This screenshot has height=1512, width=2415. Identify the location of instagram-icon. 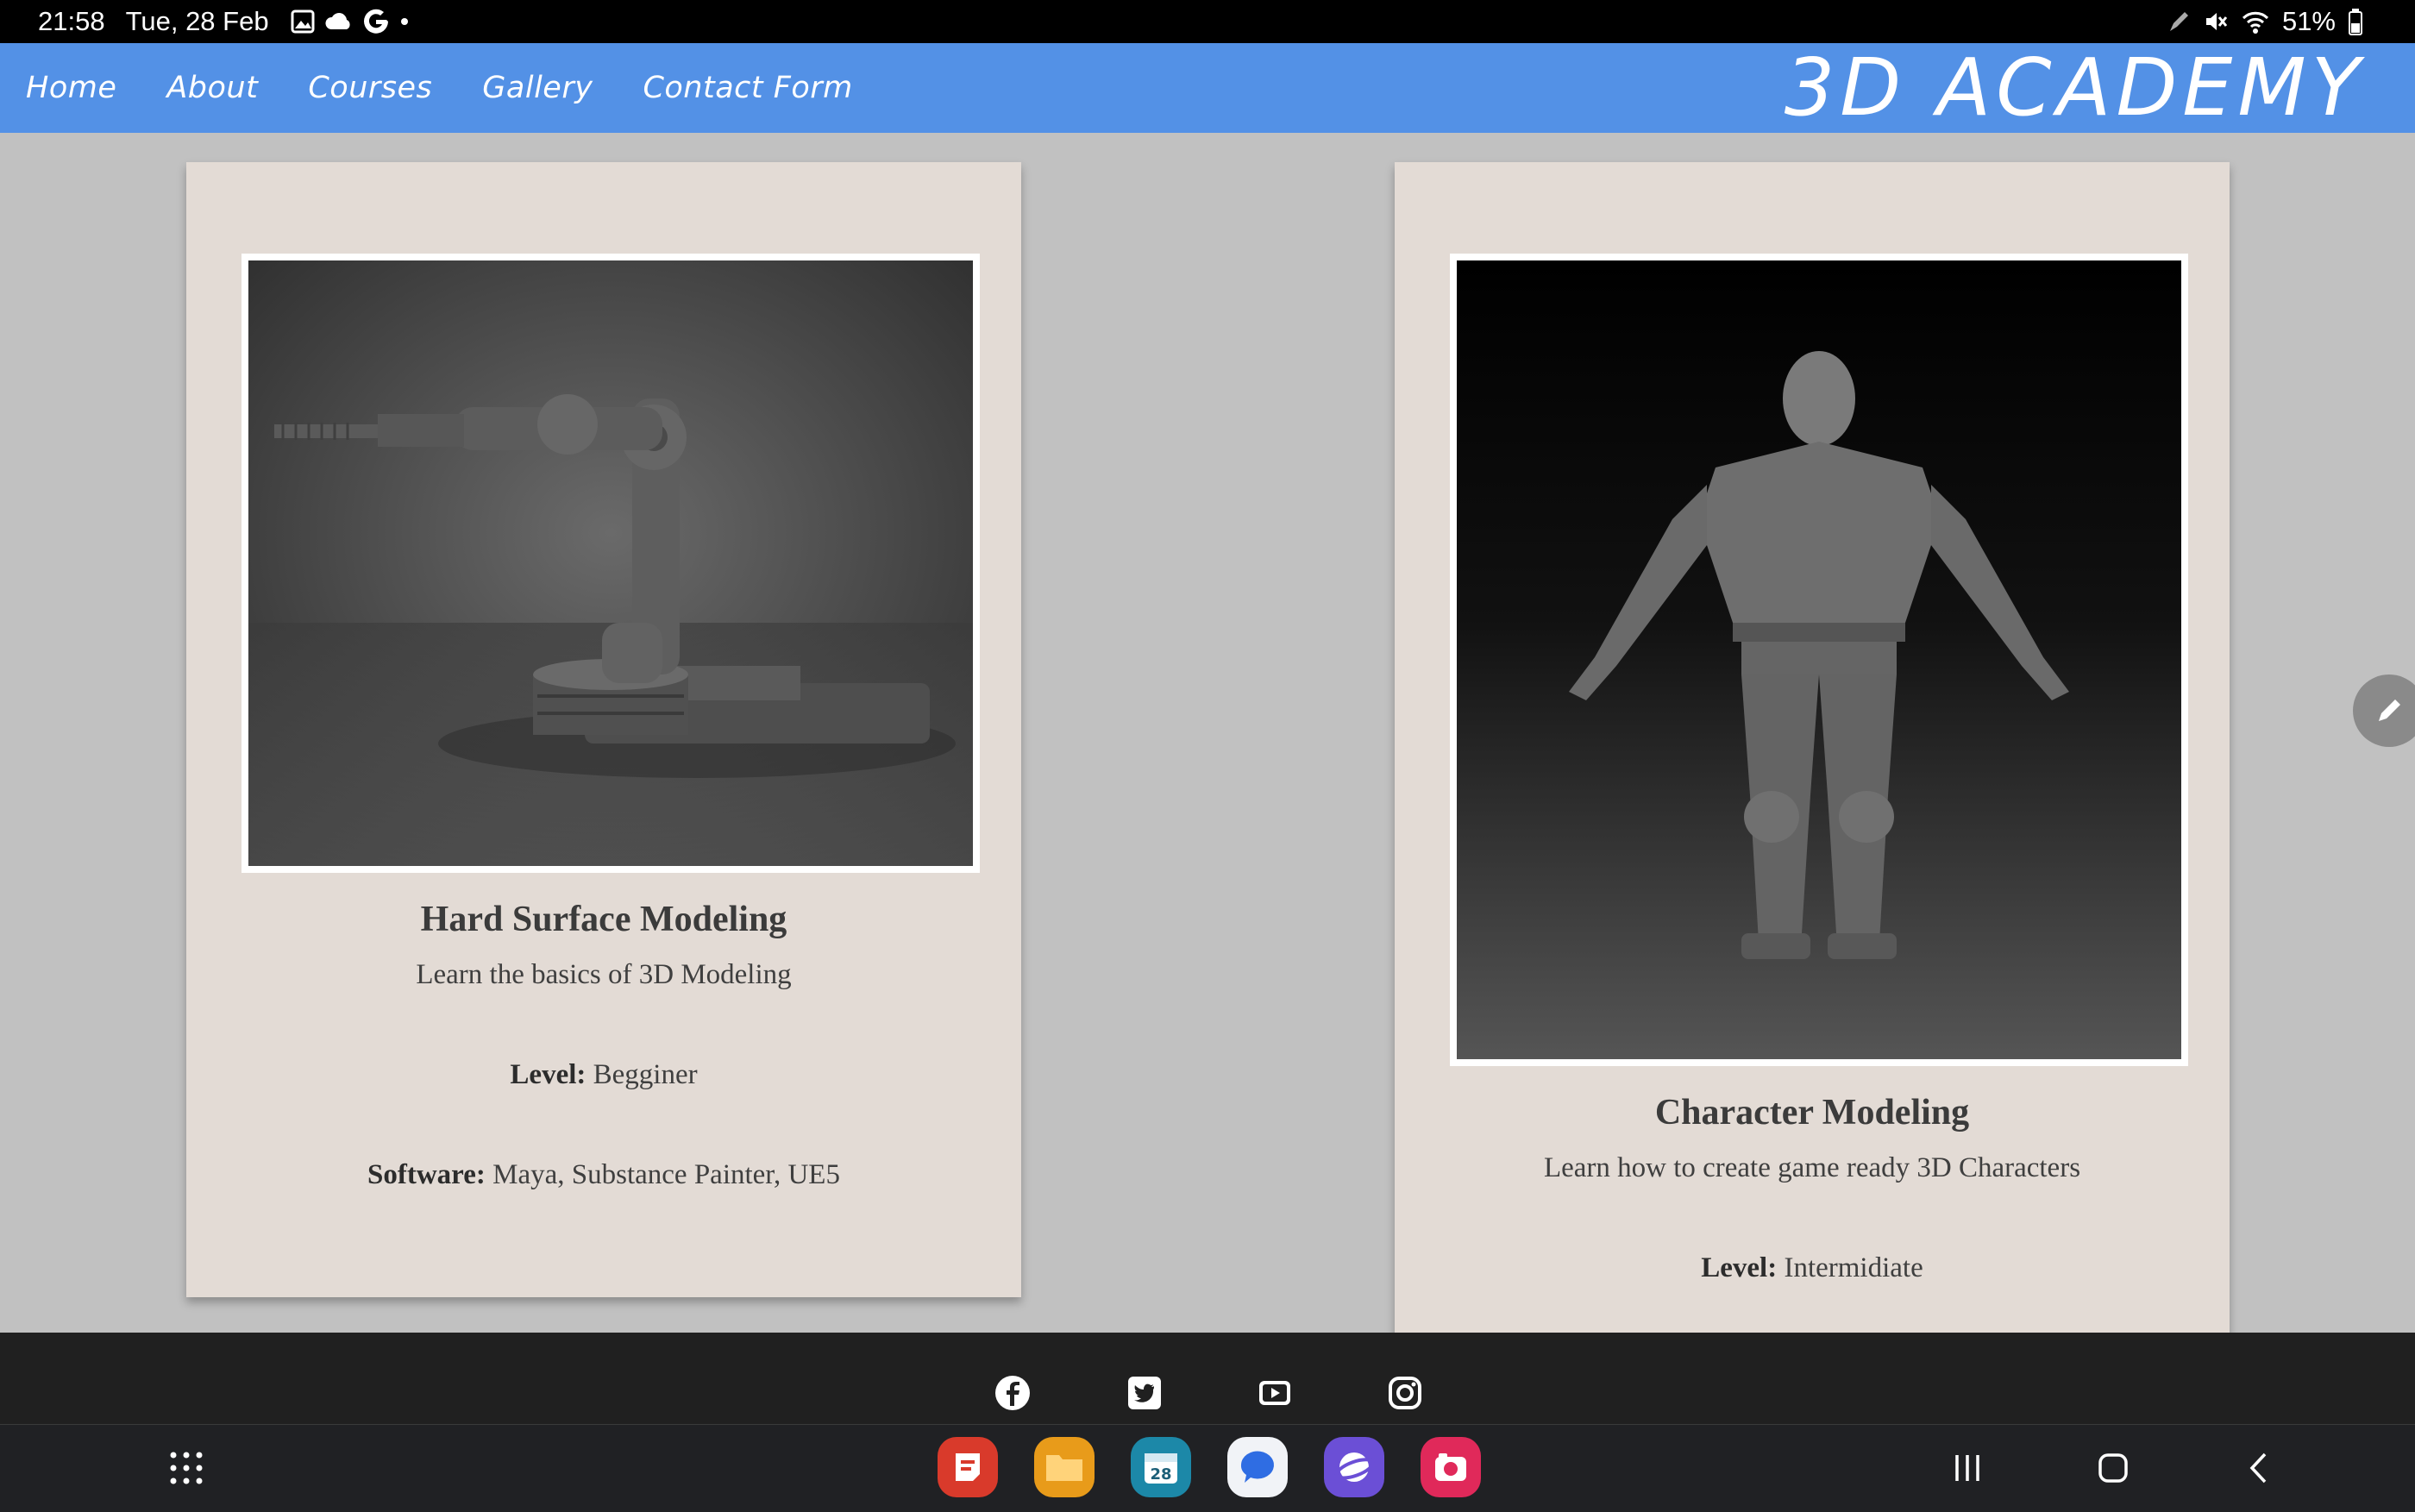
(1405, 1393).